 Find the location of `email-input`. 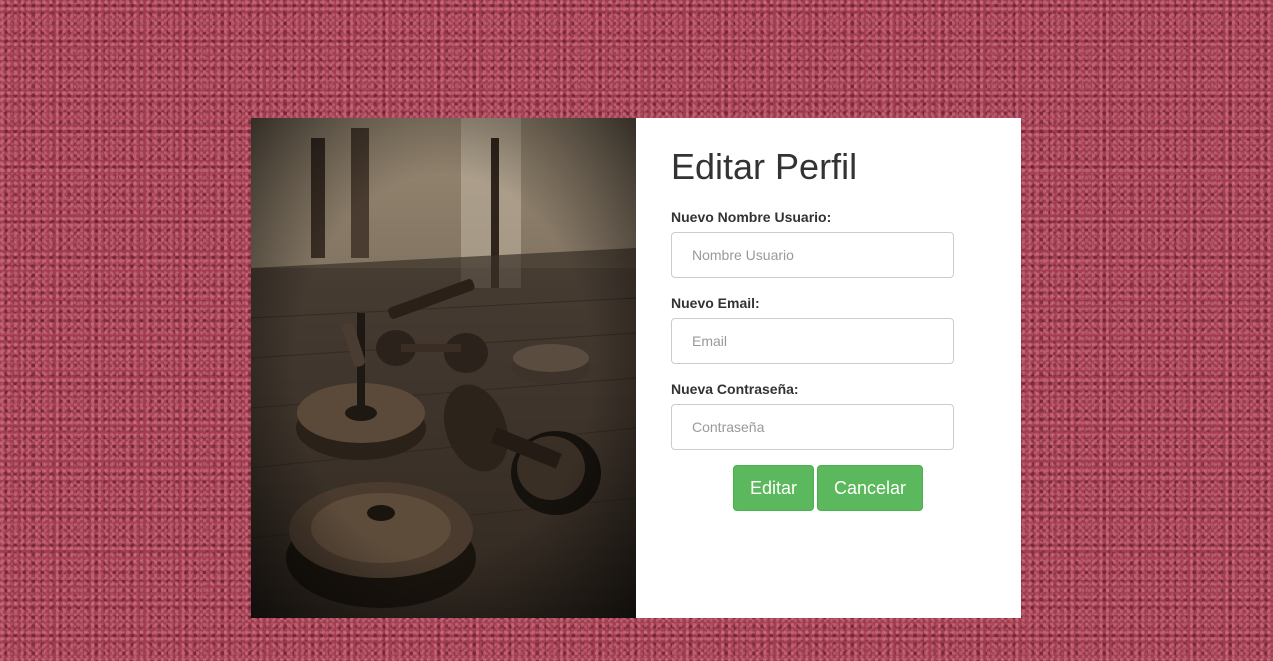

email-input is located at coordinates (812, 341).